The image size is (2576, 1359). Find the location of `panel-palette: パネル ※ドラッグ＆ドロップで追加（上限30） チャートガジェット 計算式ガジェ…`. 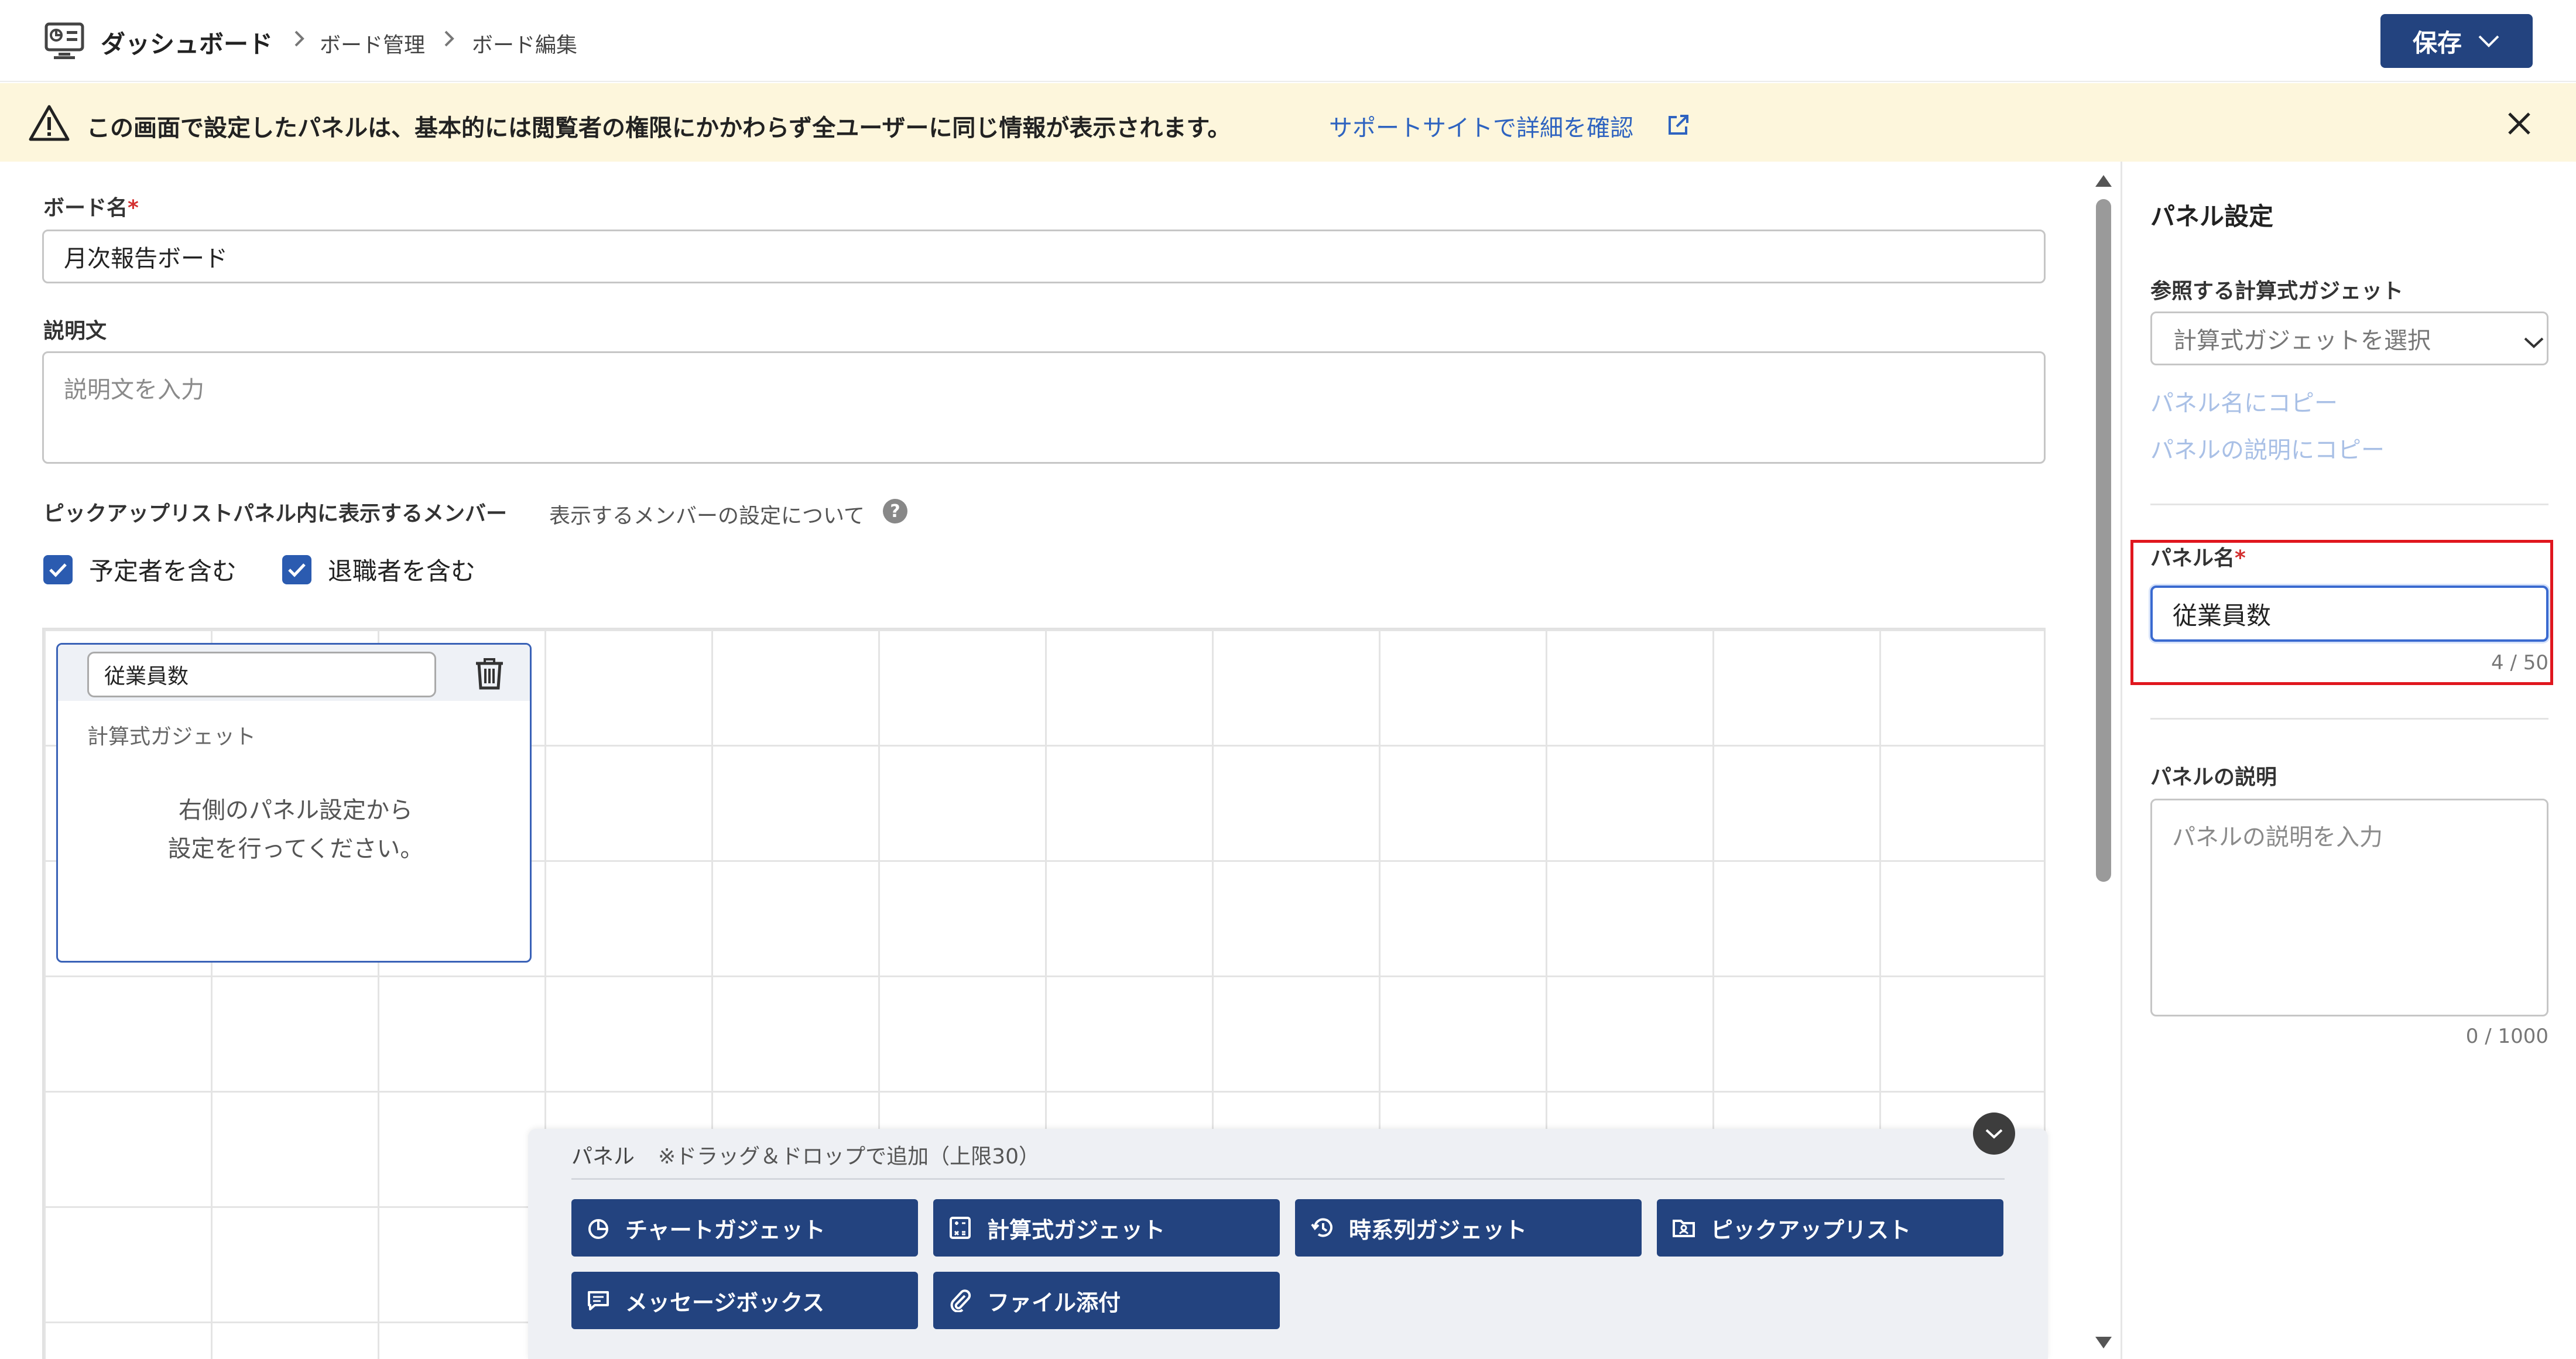

panel-palette: パネル ※ドラッグ＆ドロップで追加（上限30） チャートガジェット 計算式ガジェ… is located at coordinates (1288, 1244).